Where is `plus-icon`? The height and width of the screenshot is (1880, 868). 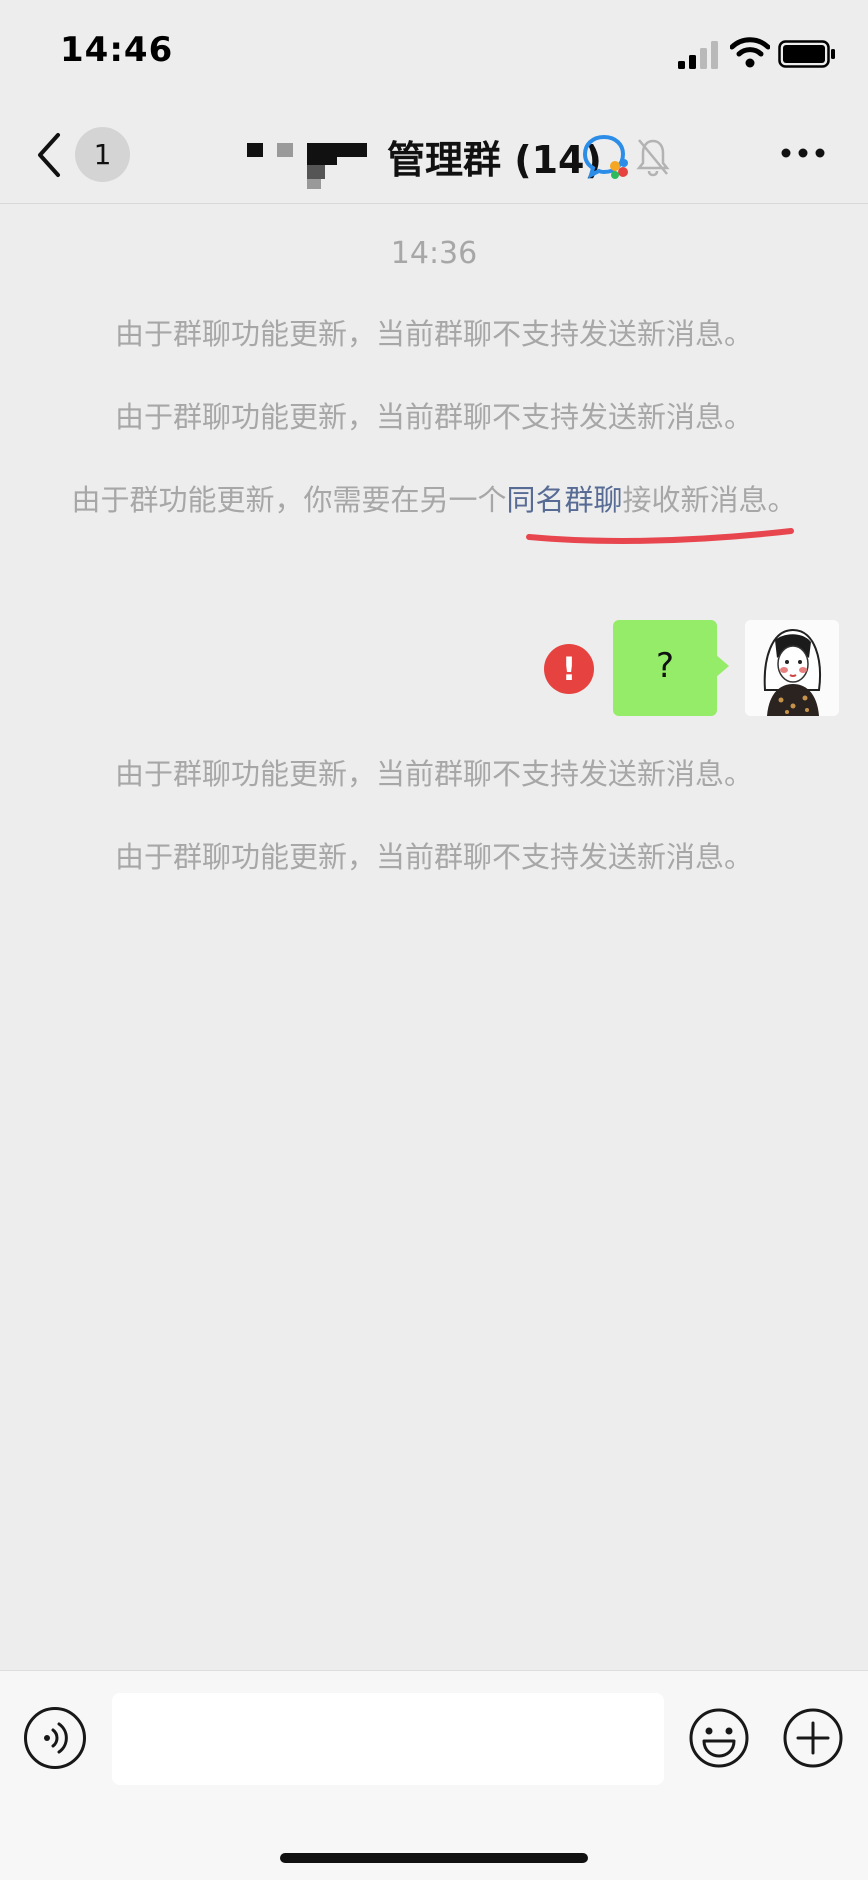 plus-icon is located at coordinates (813, 1738).